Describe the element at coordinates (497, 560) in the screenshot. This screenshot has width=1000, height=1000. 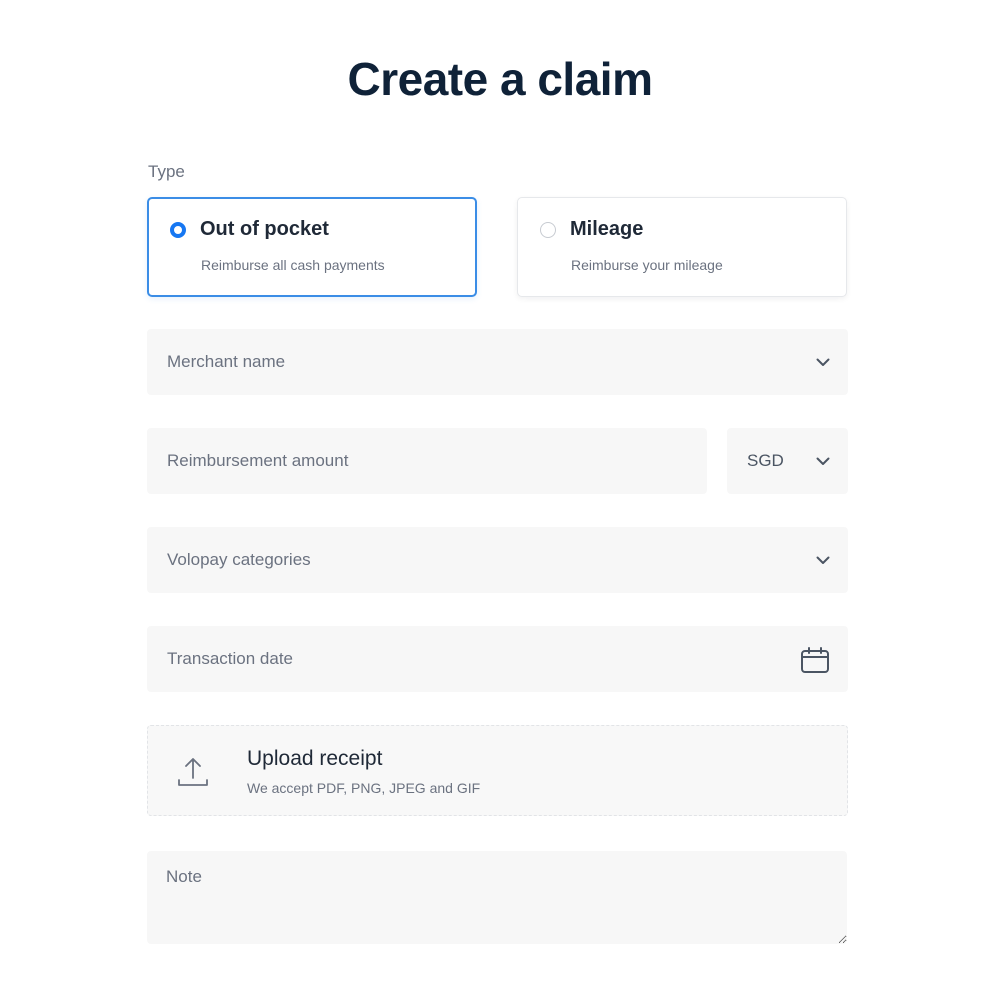
I see `categories-select: Volopay categories` at that location.